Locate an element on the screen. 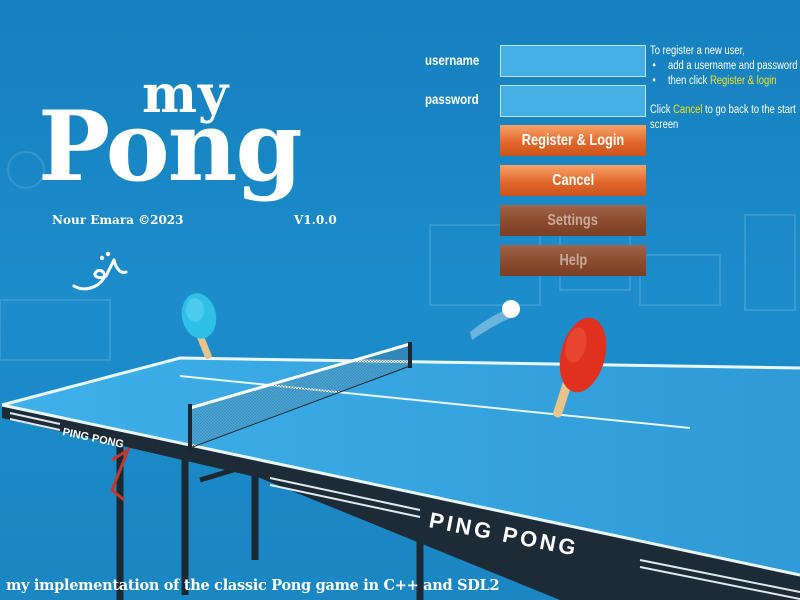  settings-label: Settings is located at coordinates (573, 220).